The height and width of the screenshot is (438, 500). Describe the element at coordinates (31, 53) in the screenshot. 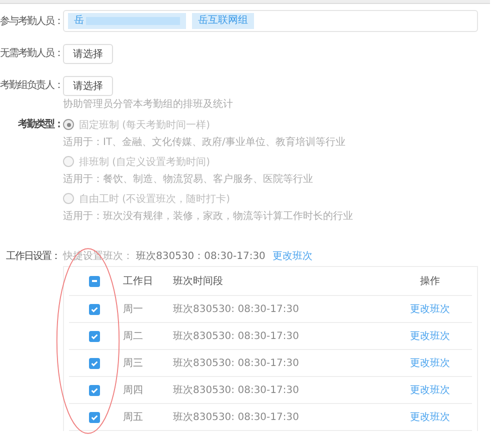

I see `field-label: 无需考勤人员：` at that location.